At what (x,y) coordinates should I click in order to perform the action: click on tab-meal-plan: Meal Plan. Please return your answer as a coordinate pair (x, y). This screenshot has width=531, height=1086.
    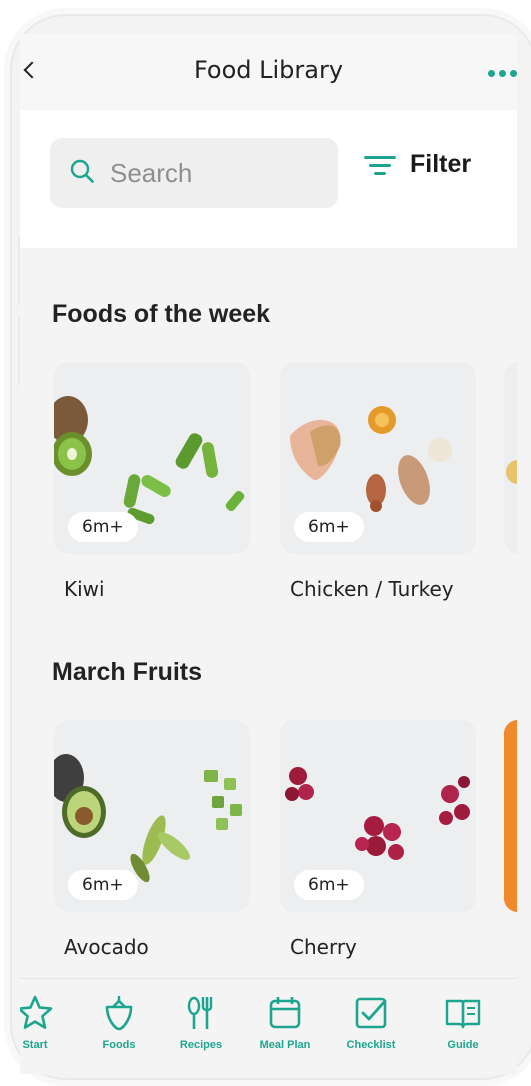
    Looking at the image, I should click on (285, 1028).